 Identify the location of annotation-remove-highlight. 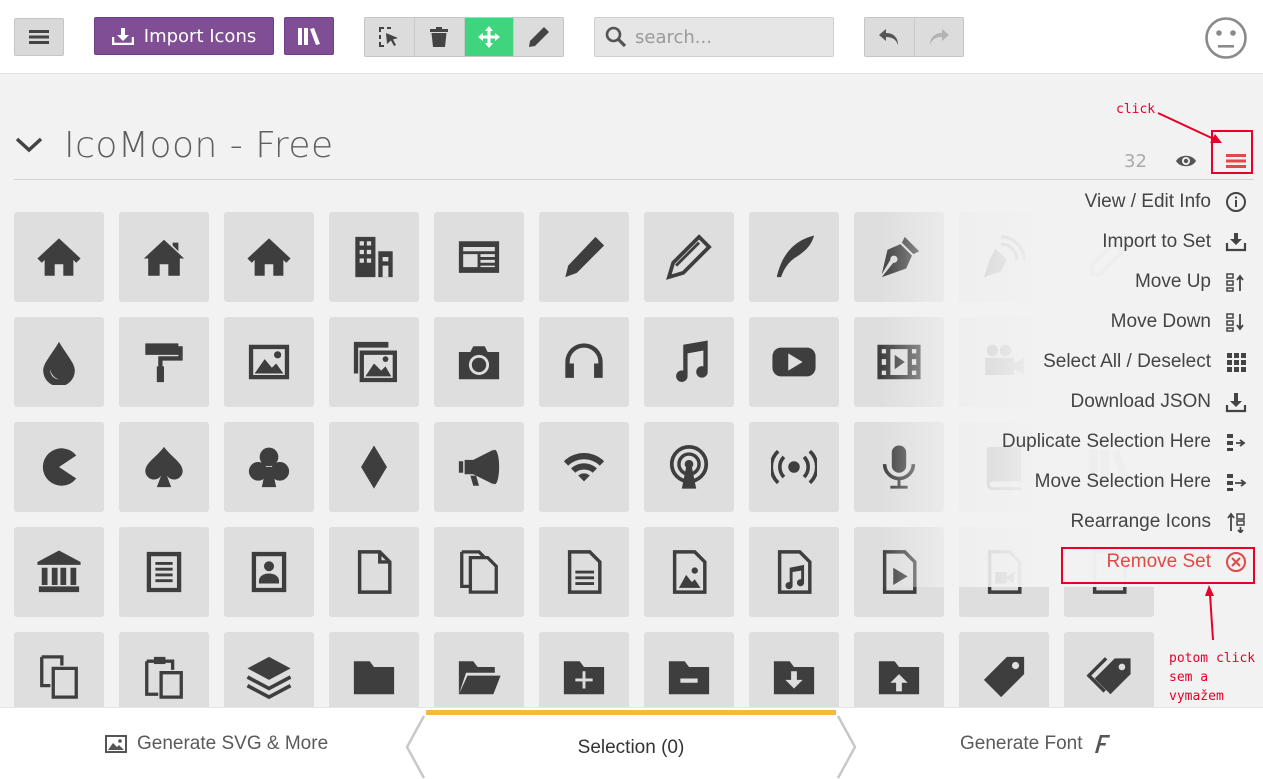
(1158, 565).